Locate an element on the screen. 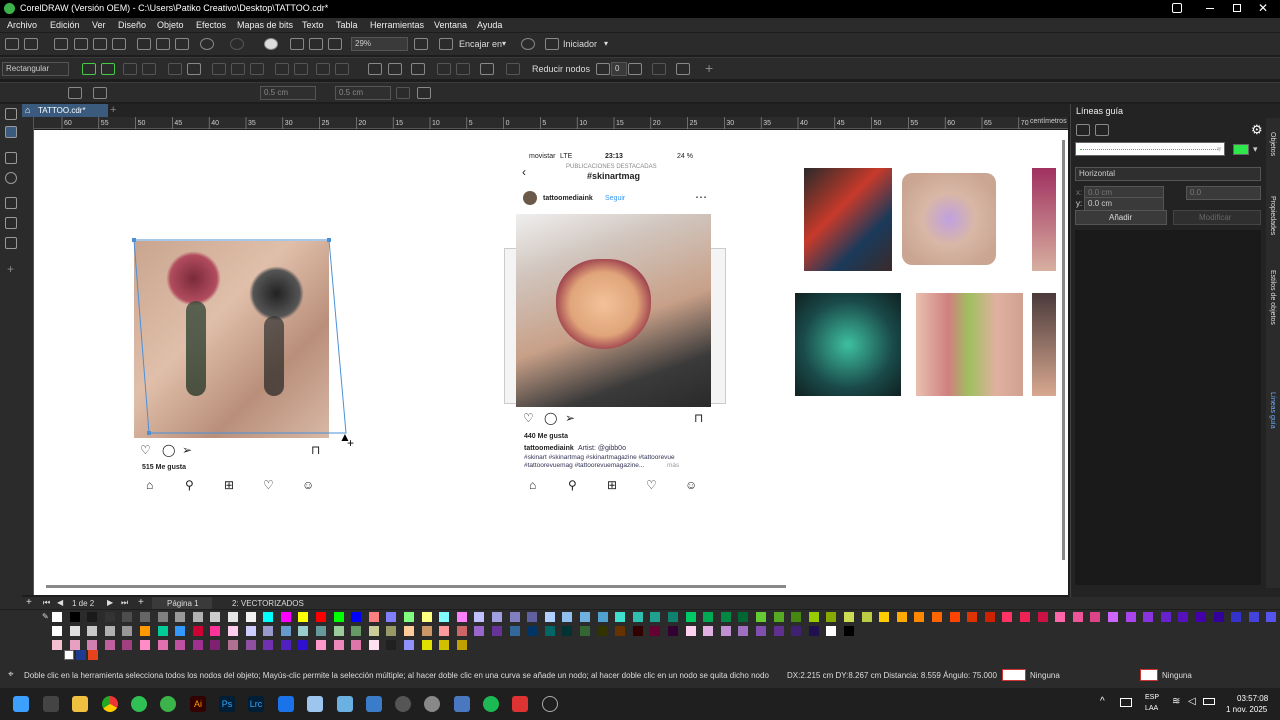  chevron-down-icon: ▾ is located at coordinates (504, 43).